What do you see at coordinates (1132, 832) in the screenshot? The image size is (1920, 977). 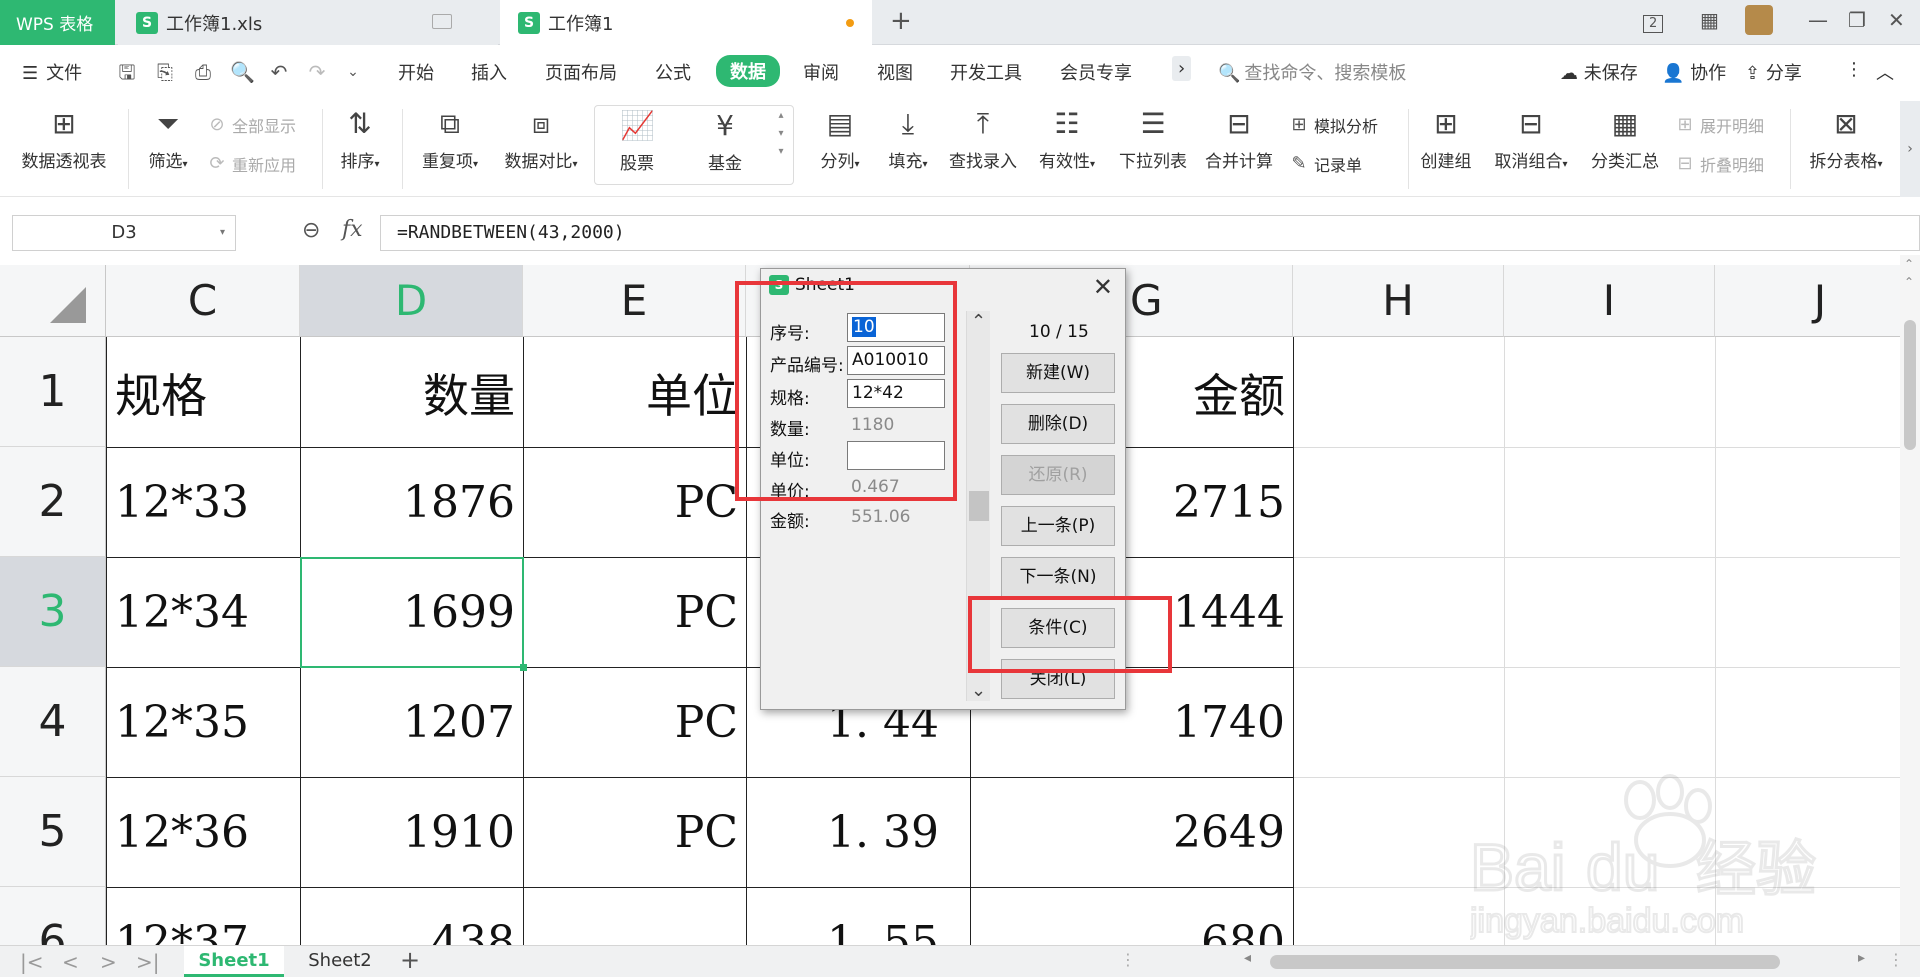 I see `cell-g5: 2649` at bounding box center [1132, 832].